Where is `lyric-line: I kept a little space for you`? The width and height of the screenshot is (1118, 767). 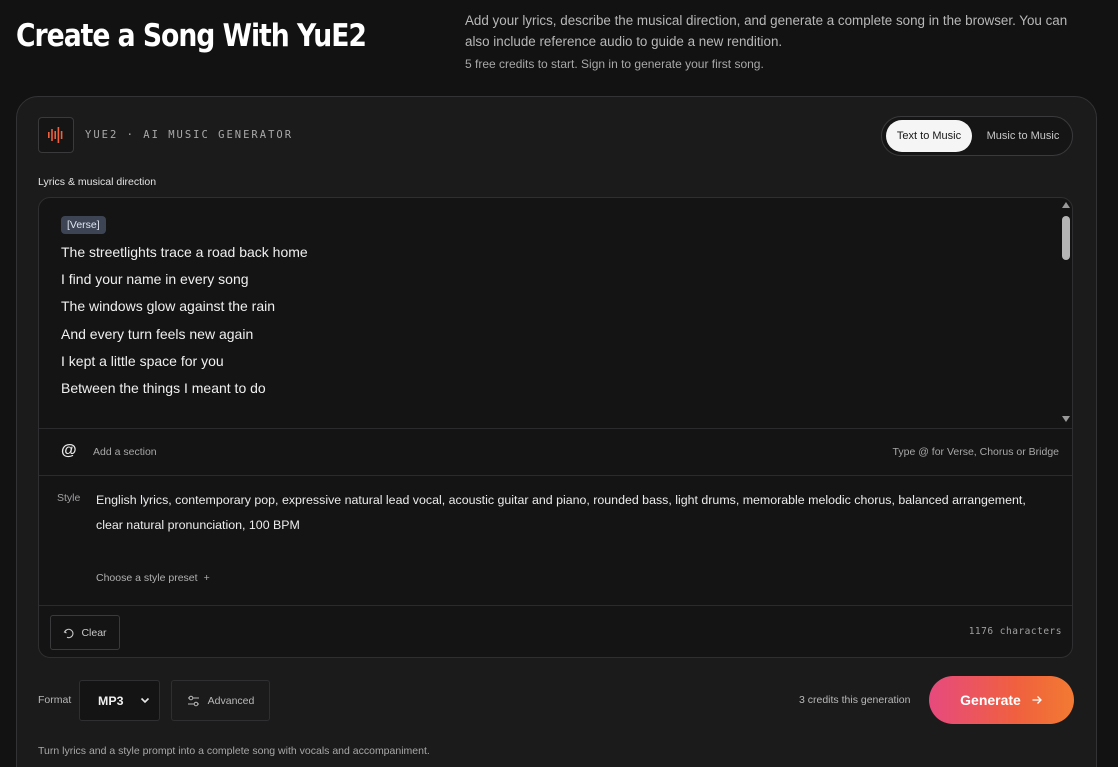
lyric-line: I kept a little space for you is located at coordinates (142, 361).